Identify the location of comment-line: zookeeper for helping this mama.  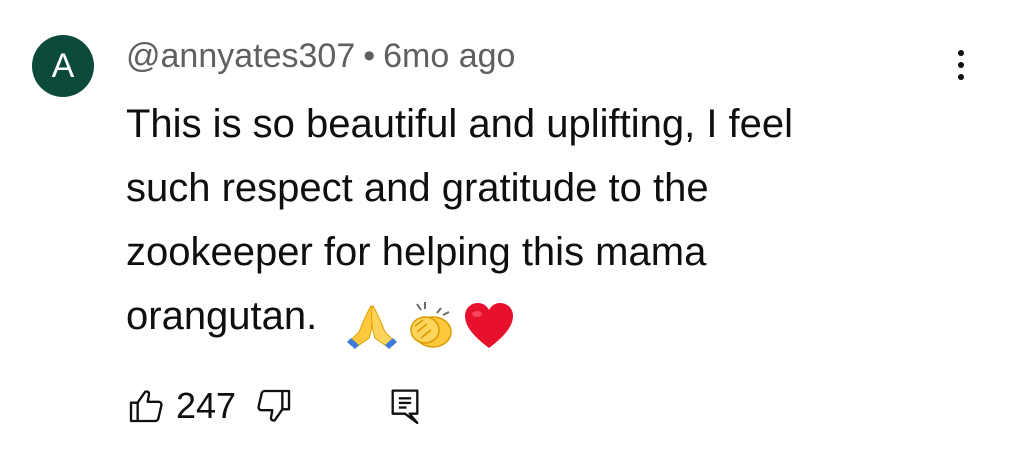
(416, 252).